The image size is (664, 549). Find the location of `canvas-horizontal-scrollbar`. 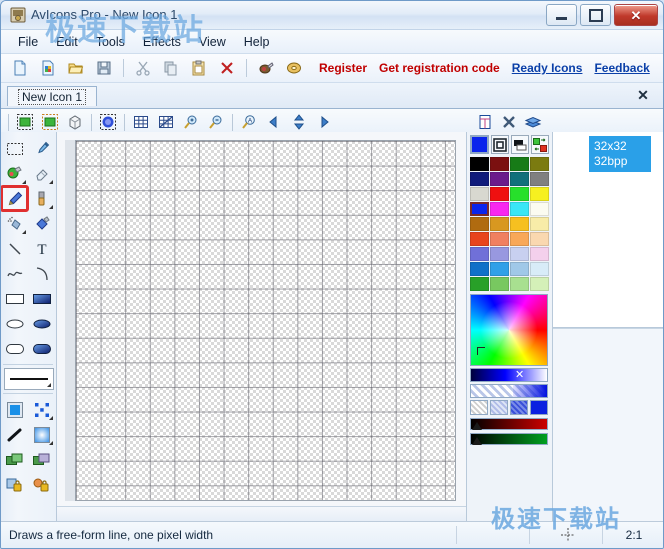

canvas-horizontal-scrollbar is located at coordinates (261, 513).